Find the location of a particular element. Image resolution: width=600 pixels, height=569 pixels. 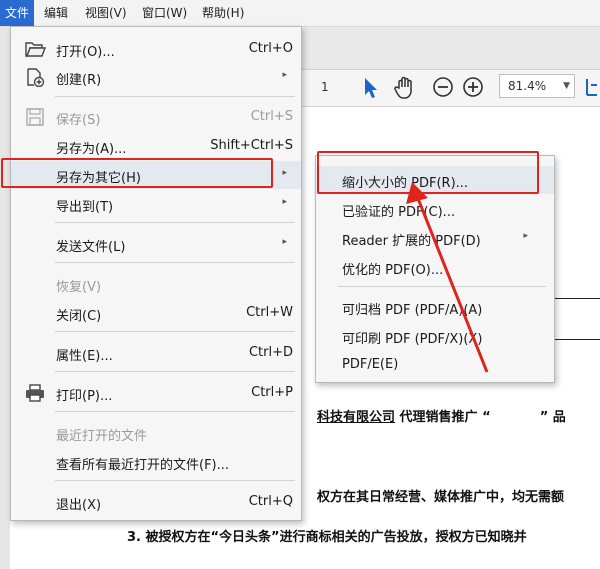

create-pdf-icon is located at coordinates (36, 77).